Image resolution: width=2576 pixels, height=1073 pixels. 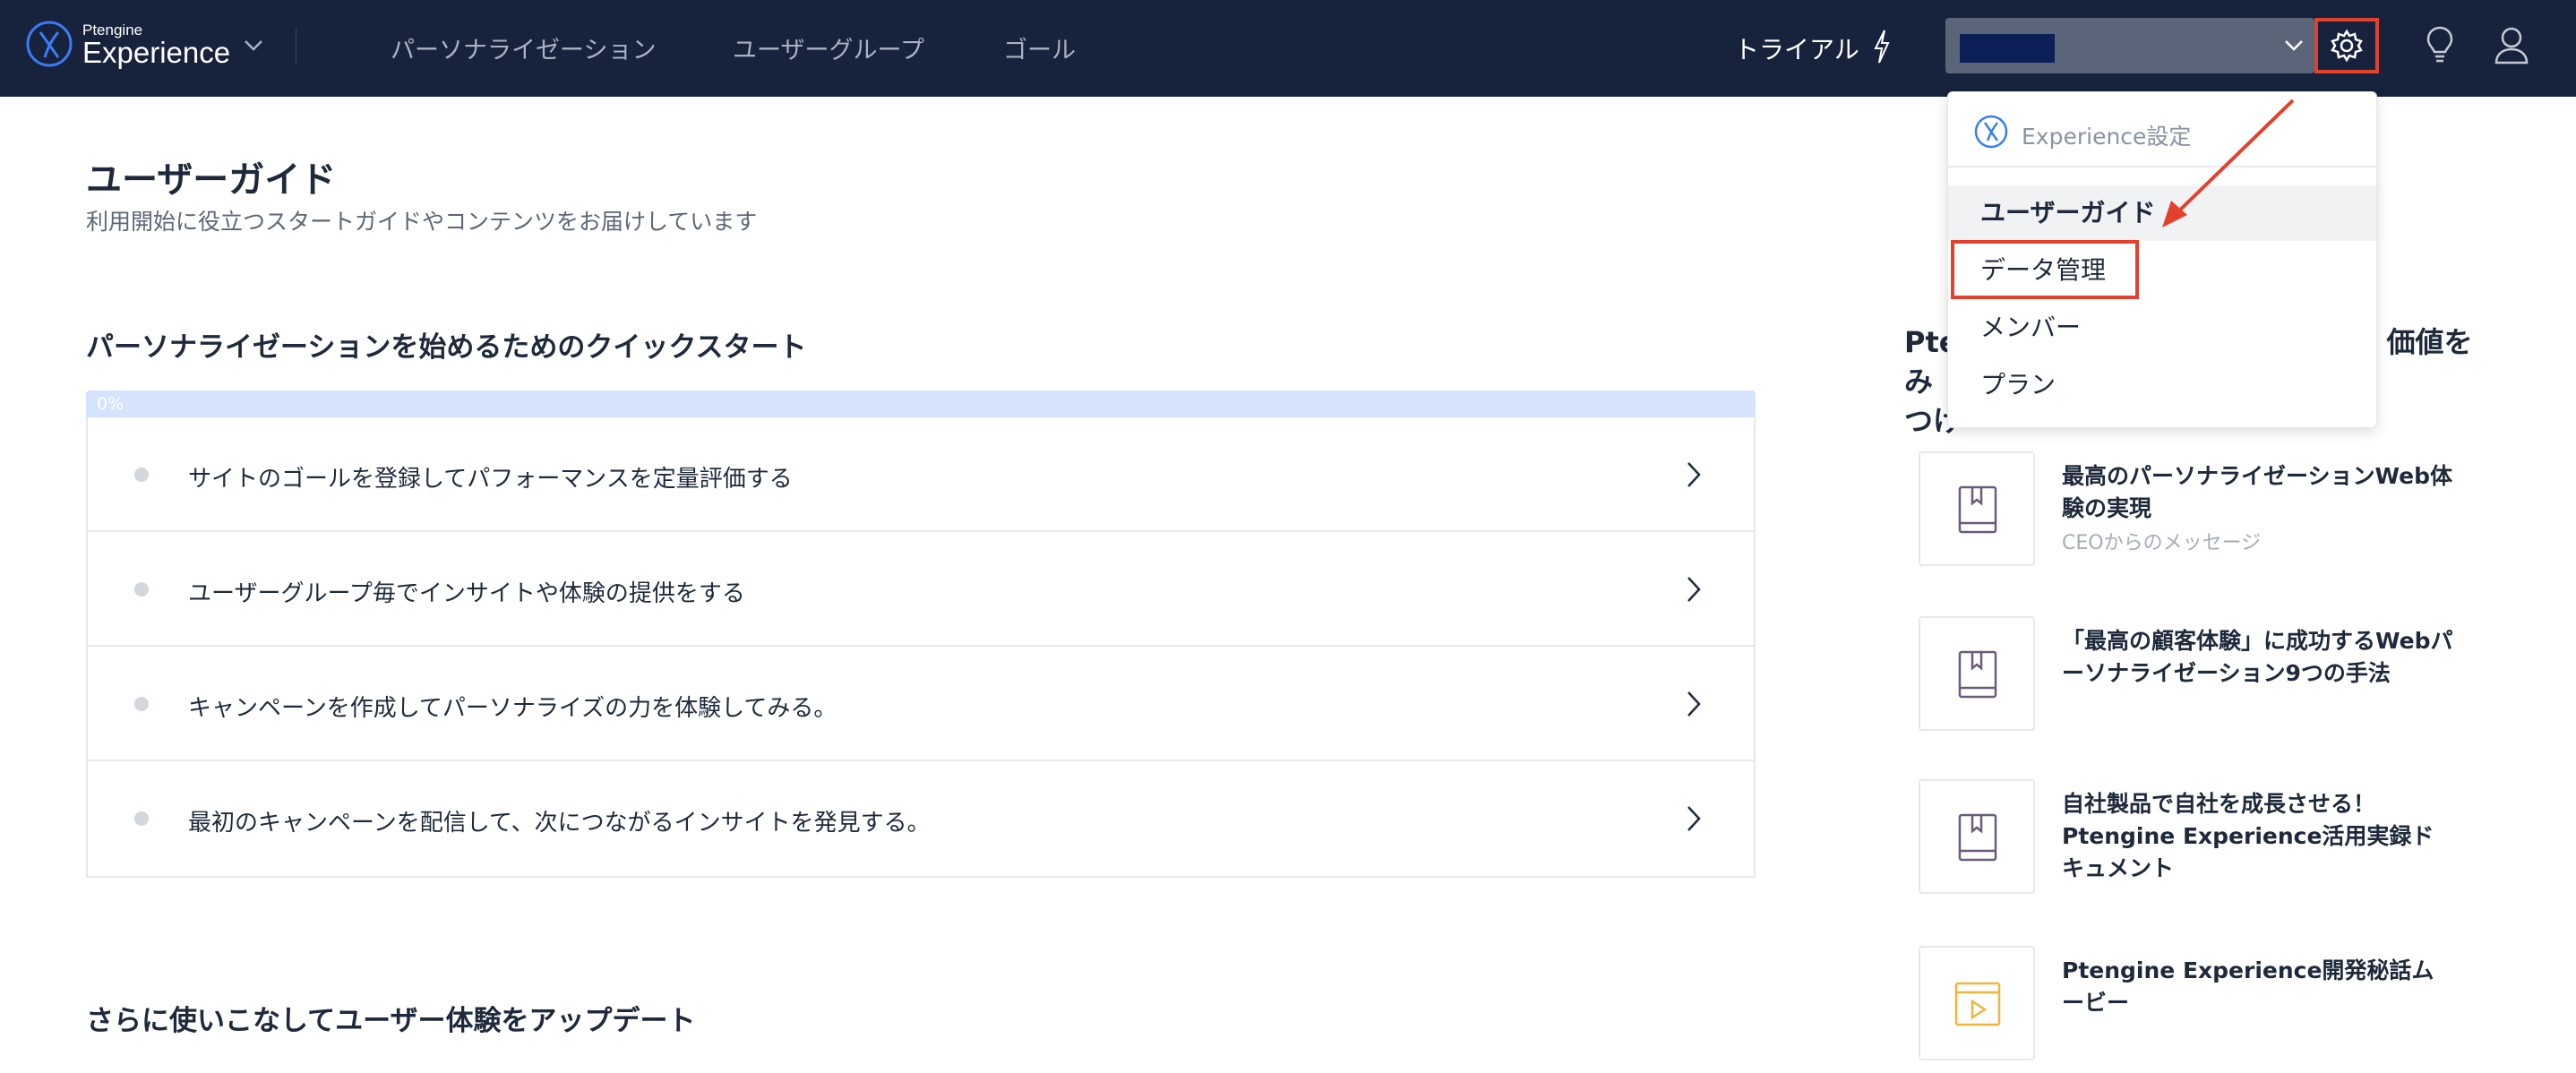 I want to click on user-account-icon, so click(x=2511, y=44).